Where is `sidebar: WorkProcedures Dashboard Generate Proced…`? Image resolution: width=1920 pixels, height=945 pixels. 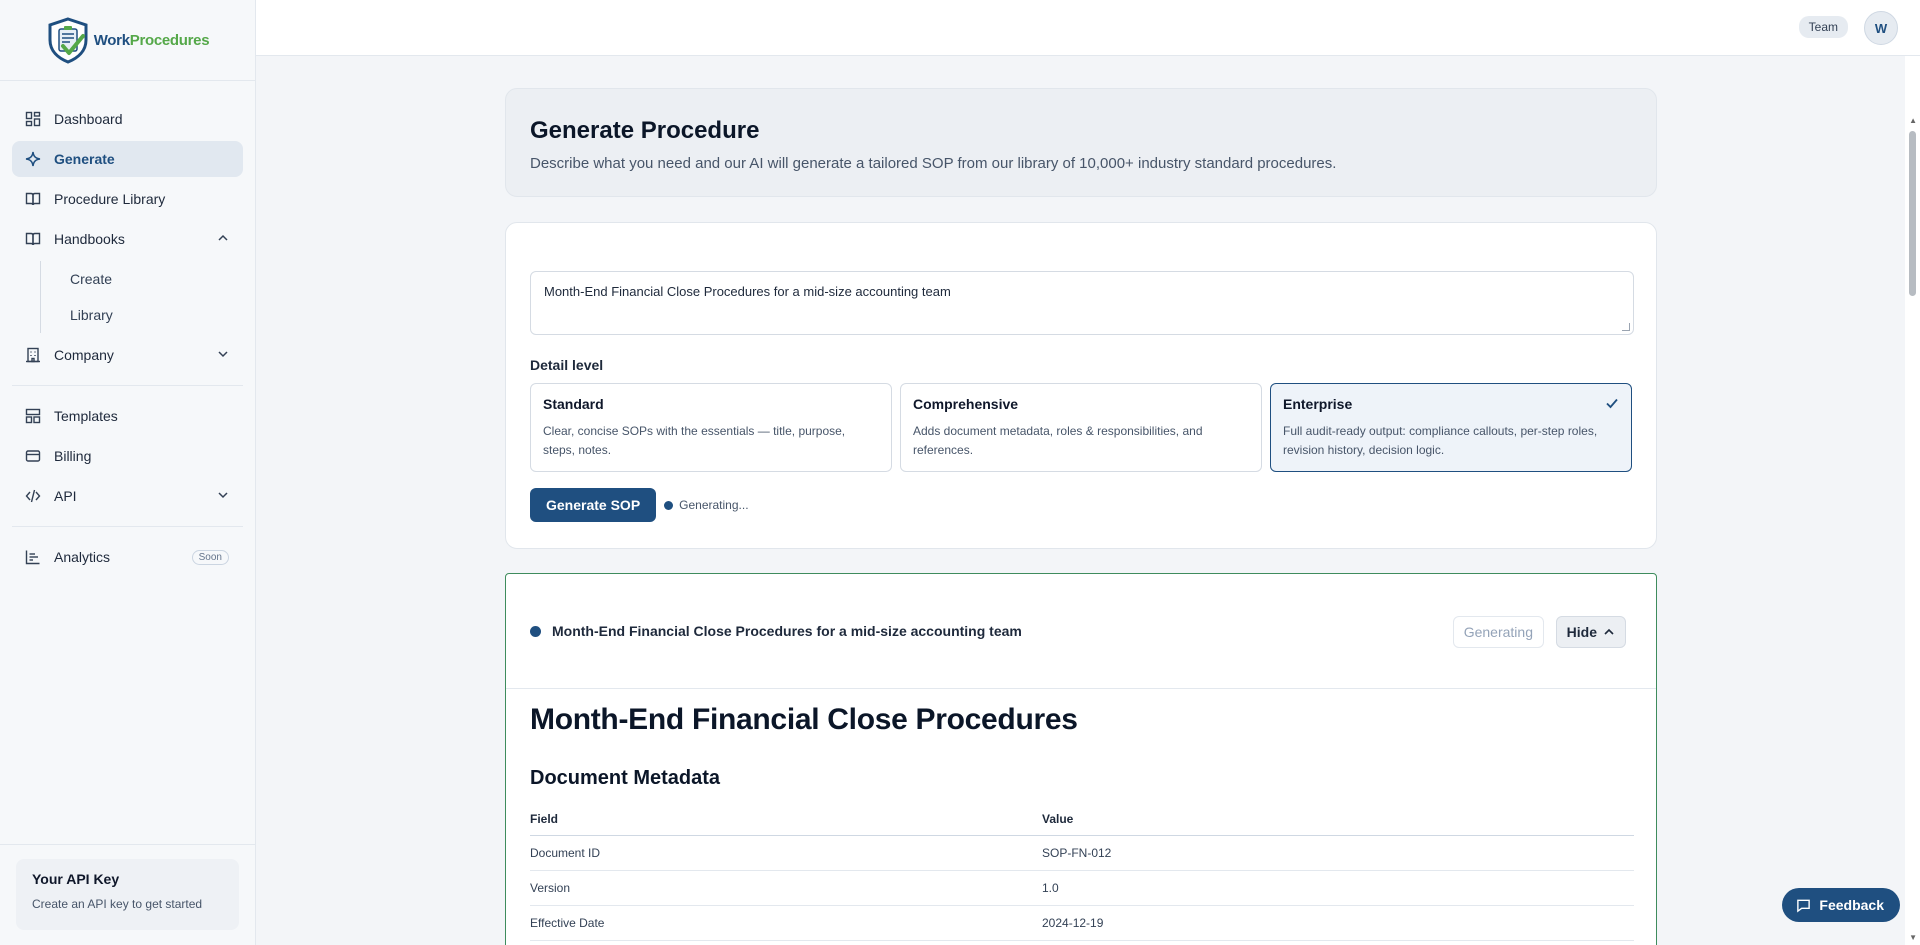
sidebar: WorkProcedures Dashboard Generate Proced… is located at coordinates (128, 472).